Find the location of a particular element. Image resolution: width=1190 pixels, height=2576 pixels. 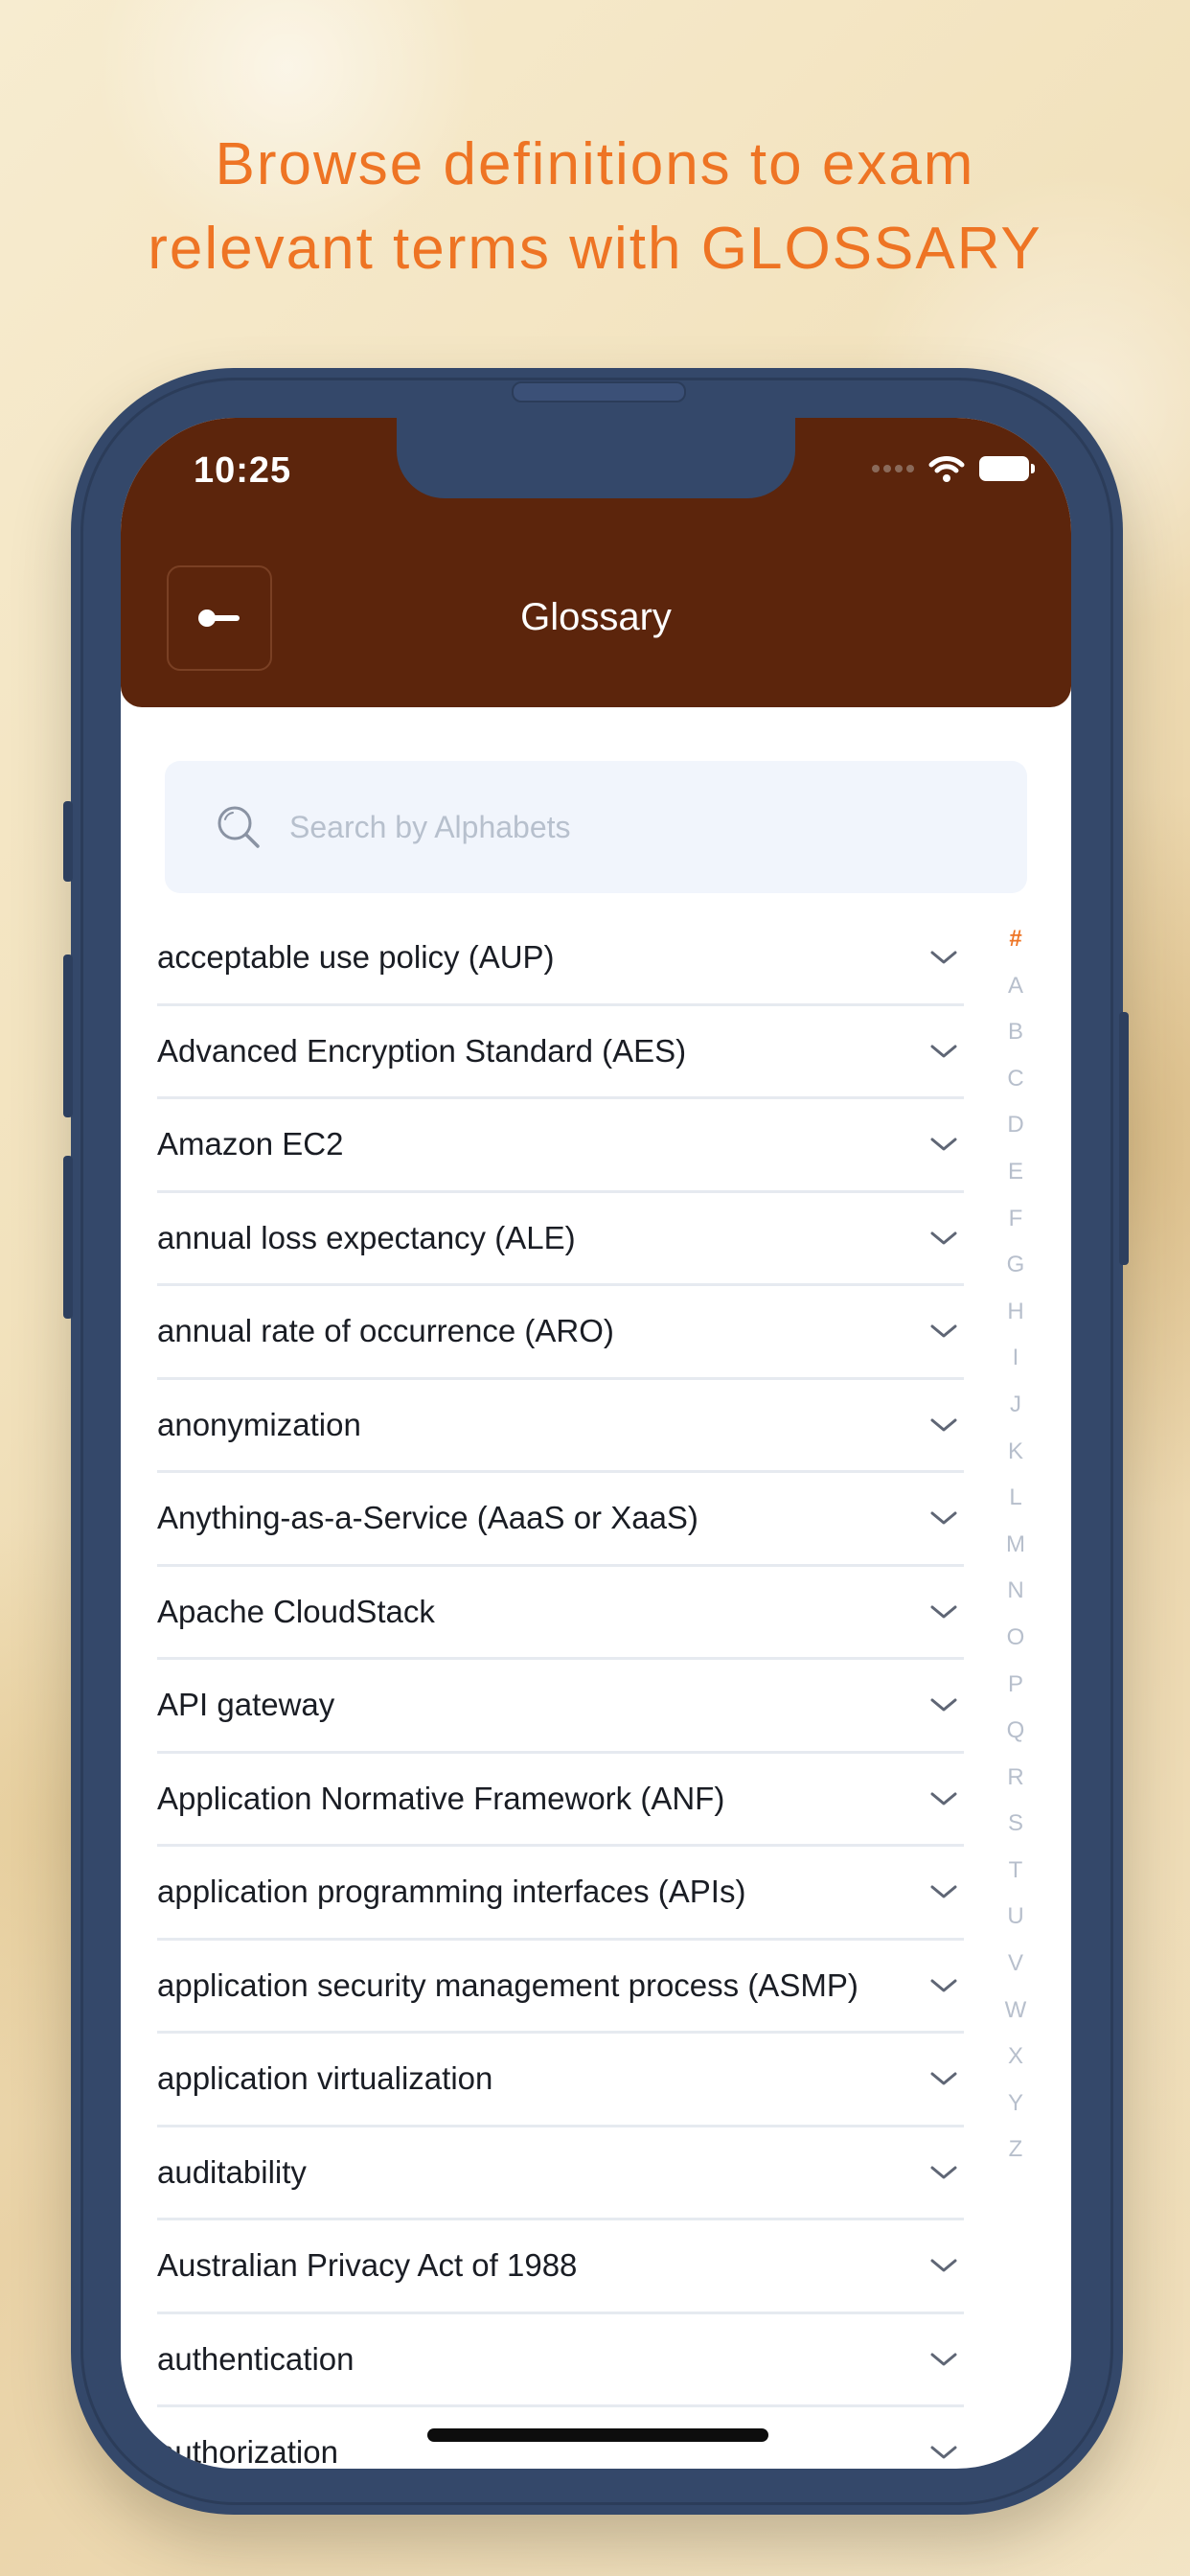

page-title: Glossary is located at coordinates (596, 617).